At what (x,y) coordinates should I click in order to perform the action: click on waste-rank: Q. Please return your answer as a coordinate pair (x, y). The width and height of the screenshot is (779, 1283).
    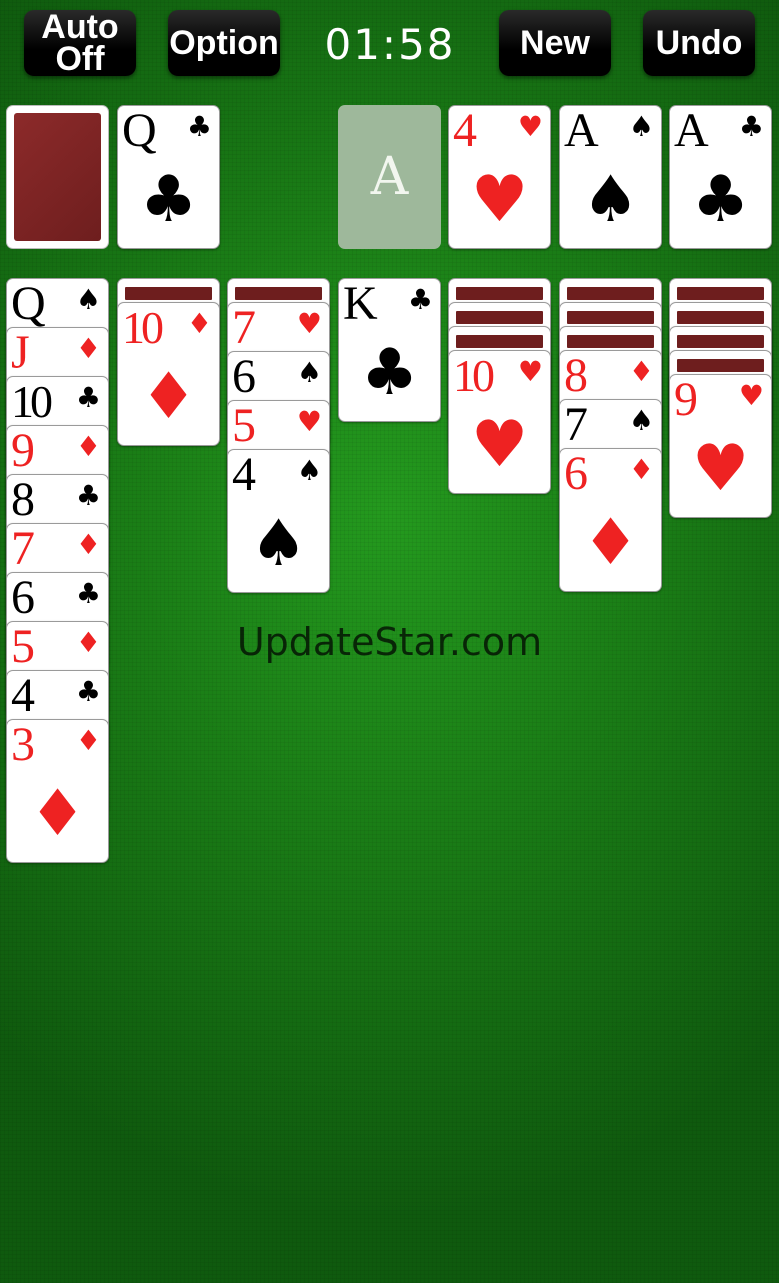
    Looking at the image, I should click on (139, 131).